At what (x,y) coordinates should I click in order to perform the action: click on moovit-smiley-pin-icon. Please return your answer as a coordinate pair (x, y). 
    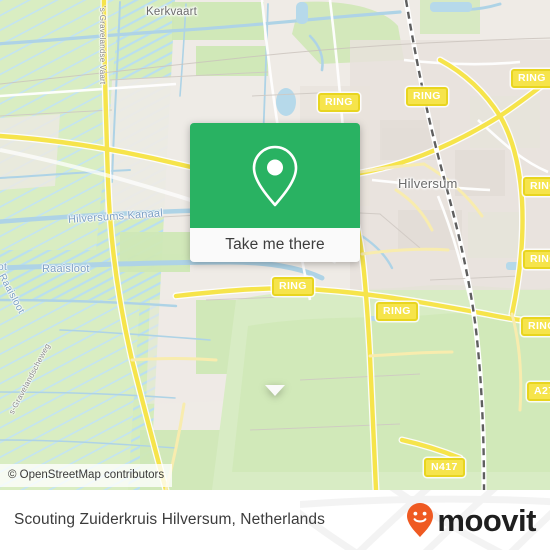
    Looking at the image, I should click on (420, 520).